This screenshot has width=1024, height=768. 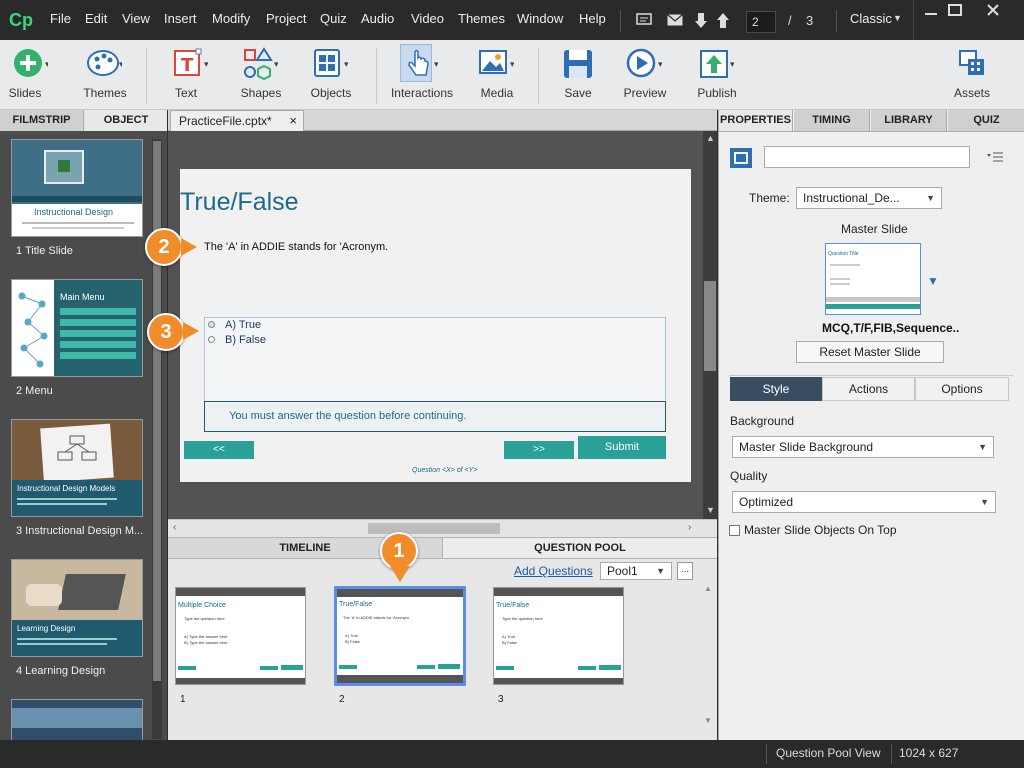 I want to click on master-objects-checkbox, so click(x=734, y=530).